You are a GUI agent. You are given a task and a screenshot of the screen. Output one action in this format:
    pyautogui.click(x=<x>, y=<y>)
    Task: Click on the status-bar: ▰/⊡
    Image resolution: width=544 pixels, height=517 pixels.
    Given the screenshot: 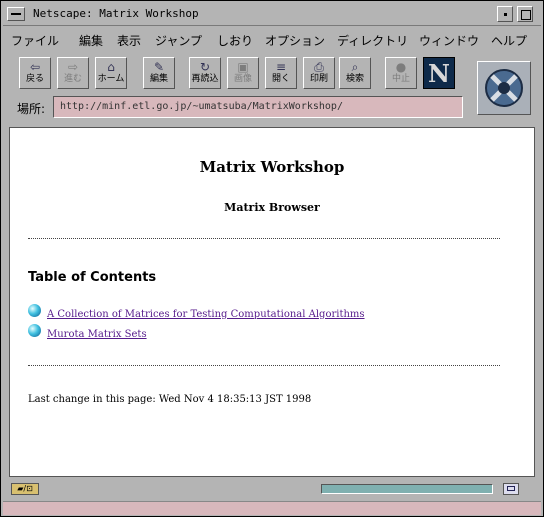 What is the action you would take?
    pyautogui.click(x=272, y=489)
    